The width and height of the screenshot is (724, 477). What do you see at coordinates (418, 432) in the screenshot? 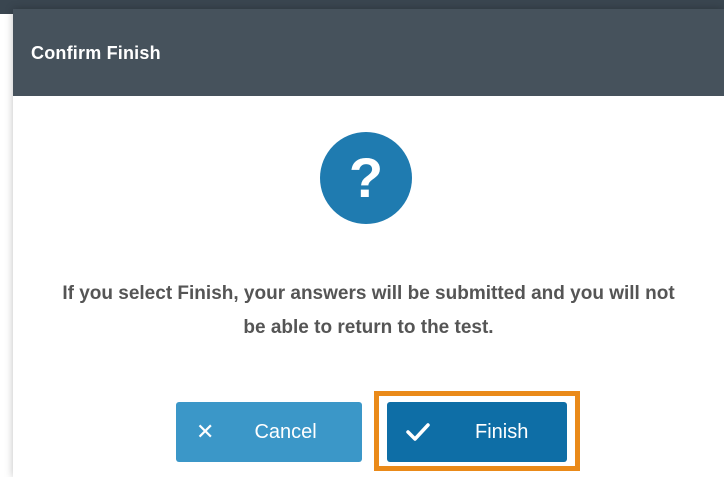
I see `checkmark-icon` at bounding box center [418, 432].